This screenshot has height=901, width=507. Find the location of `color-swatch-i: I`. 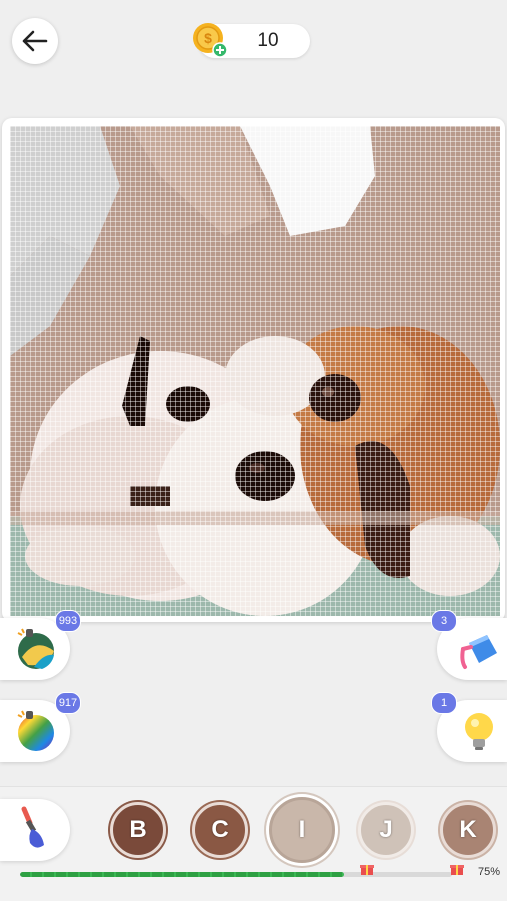

color-swatch-i: I is located at coordinates (302, 830).